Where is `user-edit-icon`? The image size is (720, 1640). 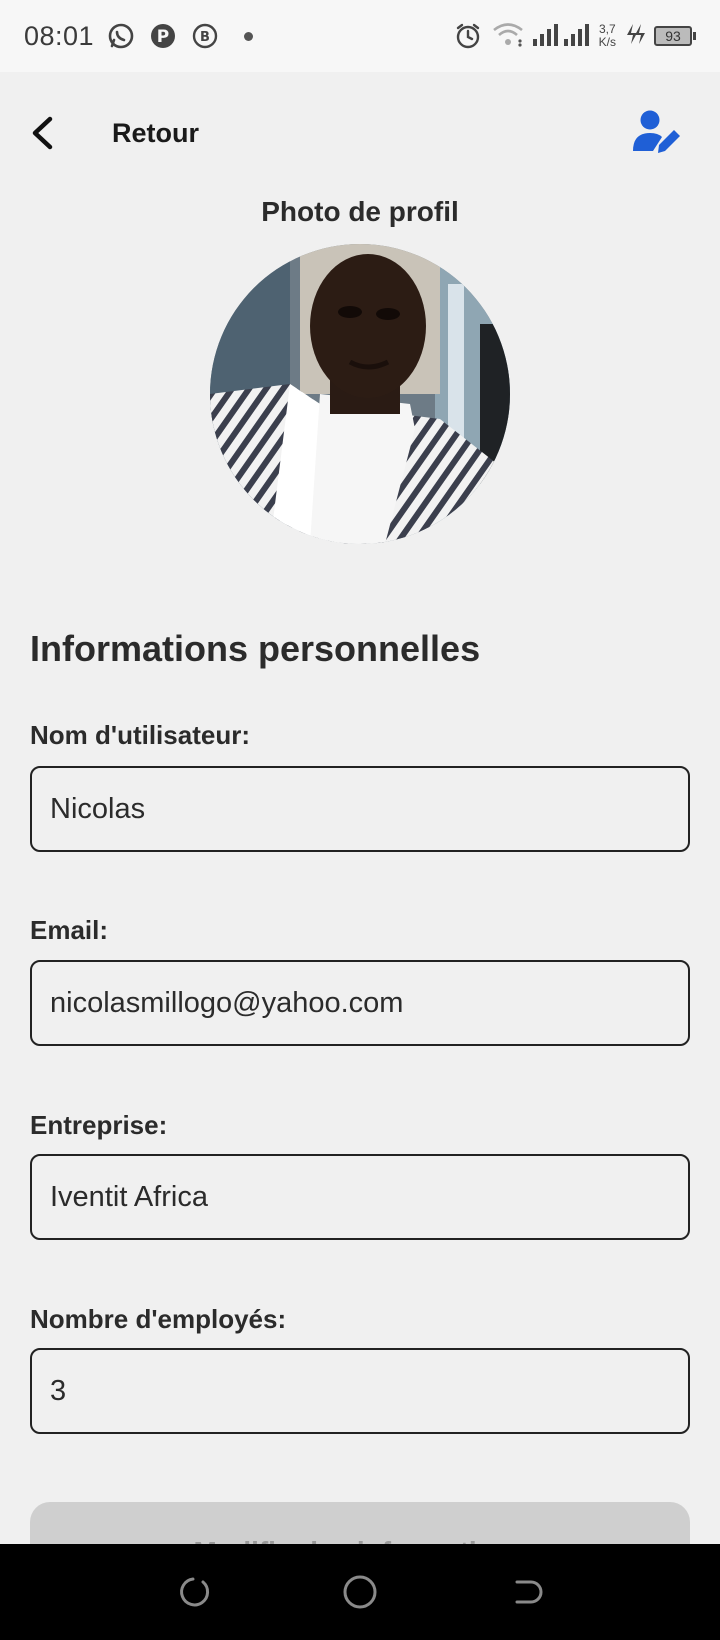
user-edit-icon is located at coordinates (656, 131).